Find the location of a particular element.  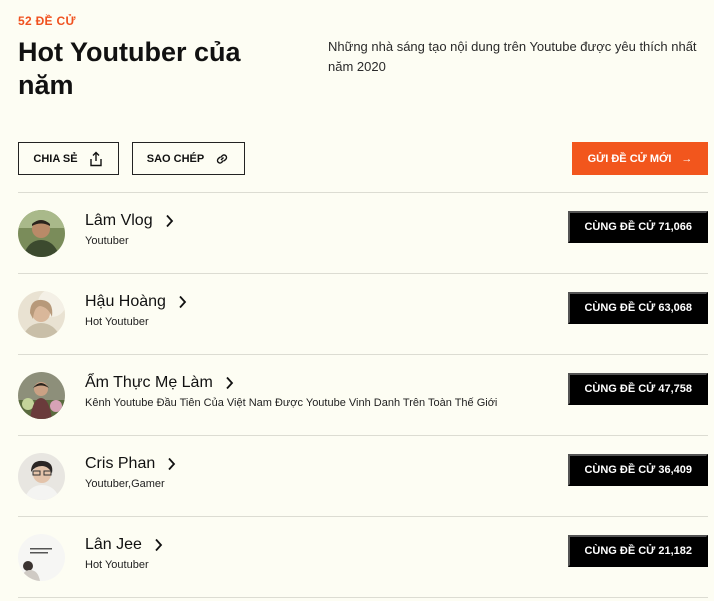

vote-button: CÙNG ĐỀ CỬ 47,758 is located at coordinates (638, 389).